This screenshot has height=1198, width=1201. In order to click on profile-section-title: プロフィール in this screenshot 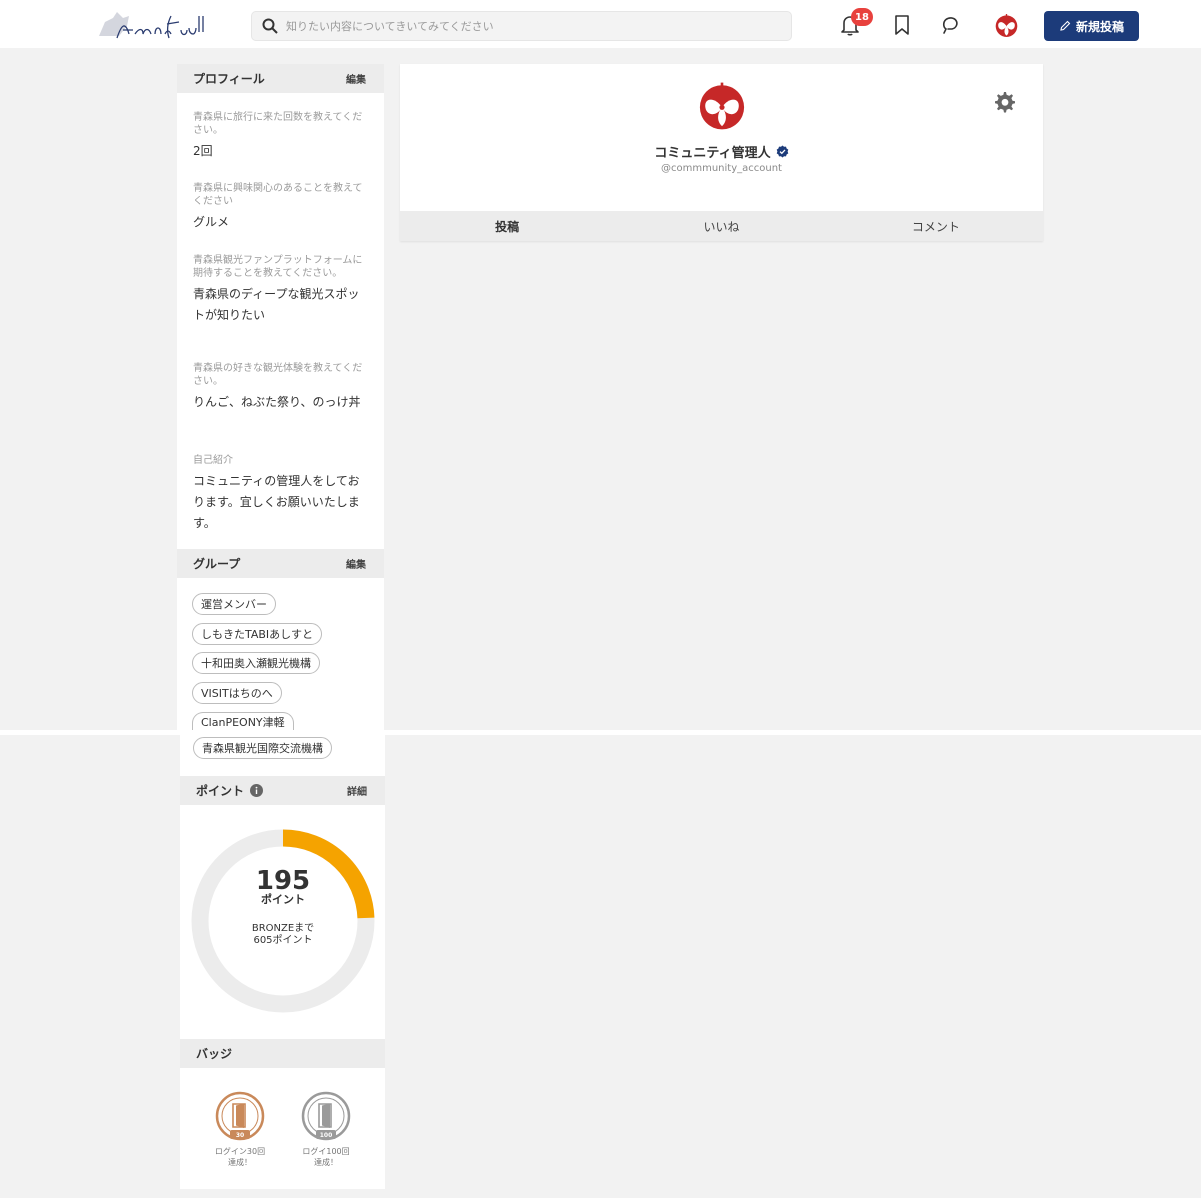, I will do `click(229, 79)`.